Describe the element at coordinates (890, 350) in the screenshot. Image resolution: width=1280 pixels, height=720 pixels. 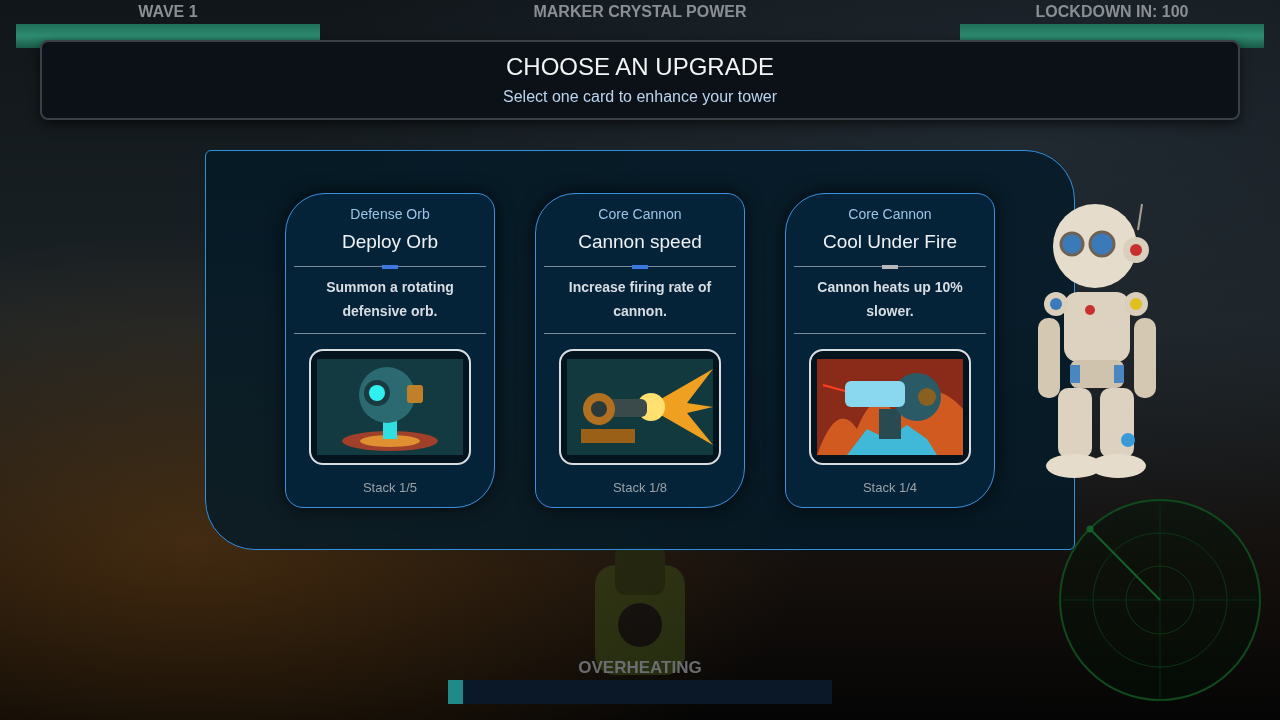
I see `upgrade-card: Core Cannon Cool Under Fire Cannon heats up 10% slower. Stack 1/4` at that location.